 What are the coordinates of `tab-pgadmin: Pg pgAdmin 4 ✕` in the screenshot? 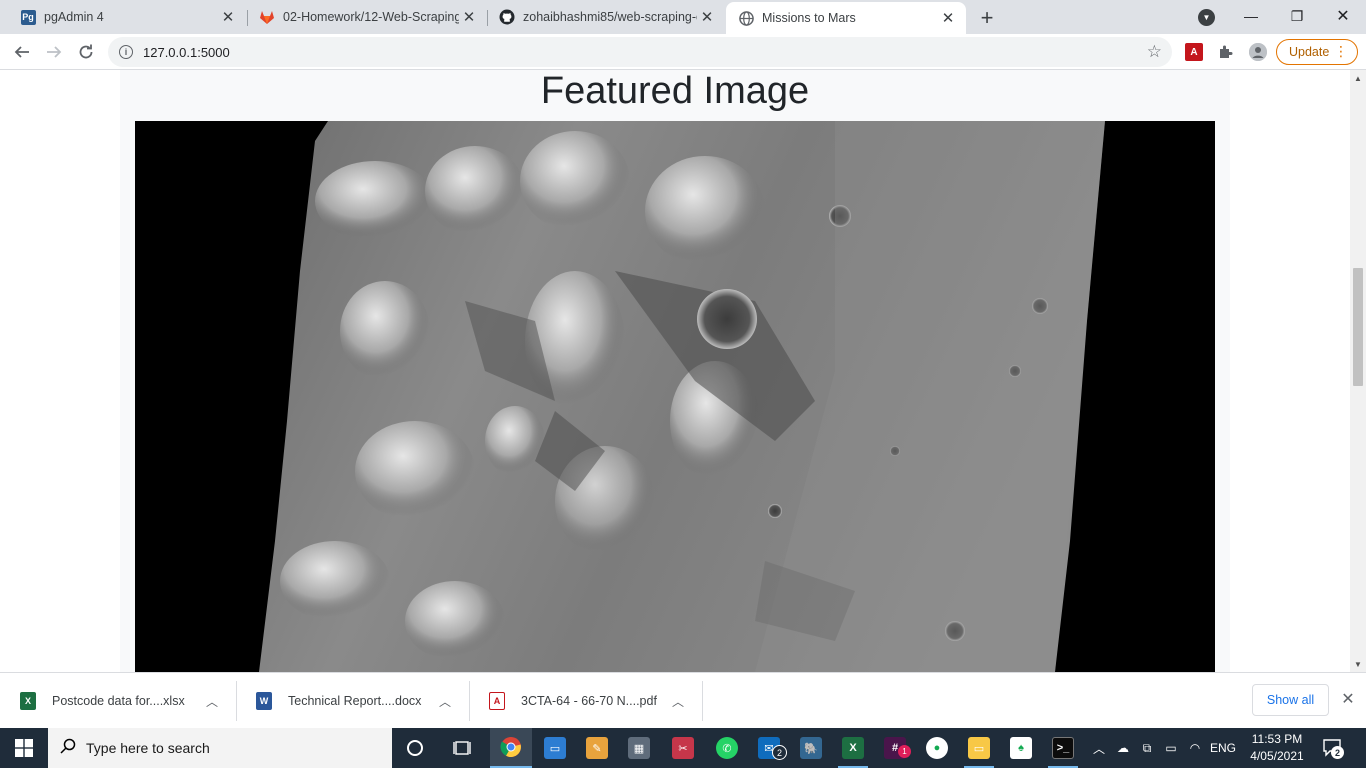 It's located at (127, 17).